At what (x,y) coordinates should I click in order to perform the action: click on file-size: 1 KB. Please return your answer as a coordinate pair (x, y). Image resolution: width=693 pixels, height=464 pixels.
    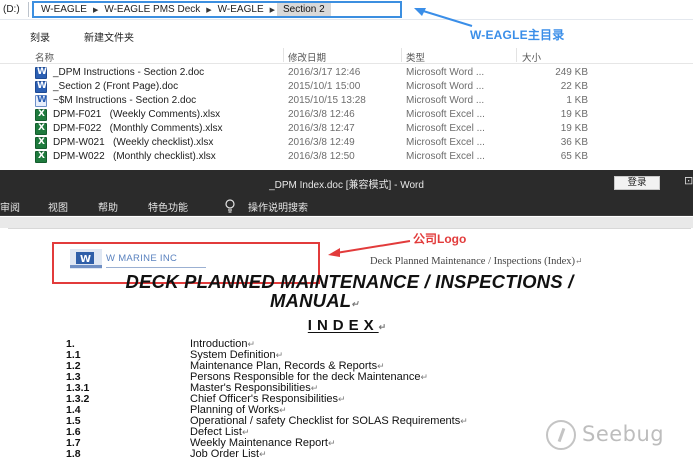
    Looking at the image, I should click on (577, 100).